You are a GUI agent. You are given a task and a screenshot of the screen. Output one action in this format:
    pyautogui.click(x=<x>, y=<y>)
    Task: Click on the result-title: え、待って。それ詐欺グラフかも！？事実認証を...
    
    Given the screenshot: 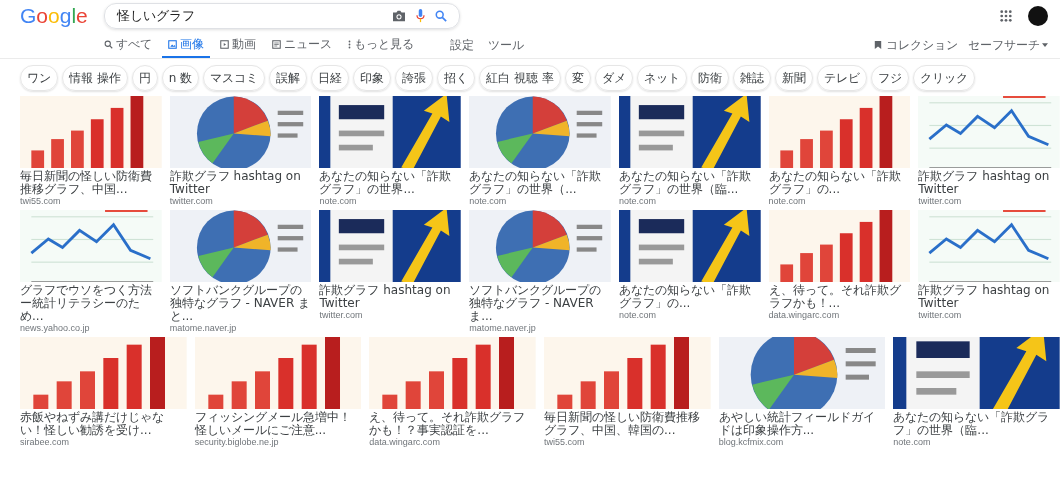 What is the action you would take?
    pyautogui.click(x=452, y=424)
    